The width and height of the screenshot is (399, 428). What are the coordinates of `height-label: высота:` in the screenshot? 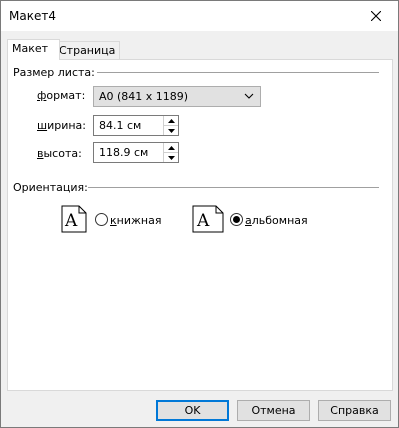 It's located at (59, 153).